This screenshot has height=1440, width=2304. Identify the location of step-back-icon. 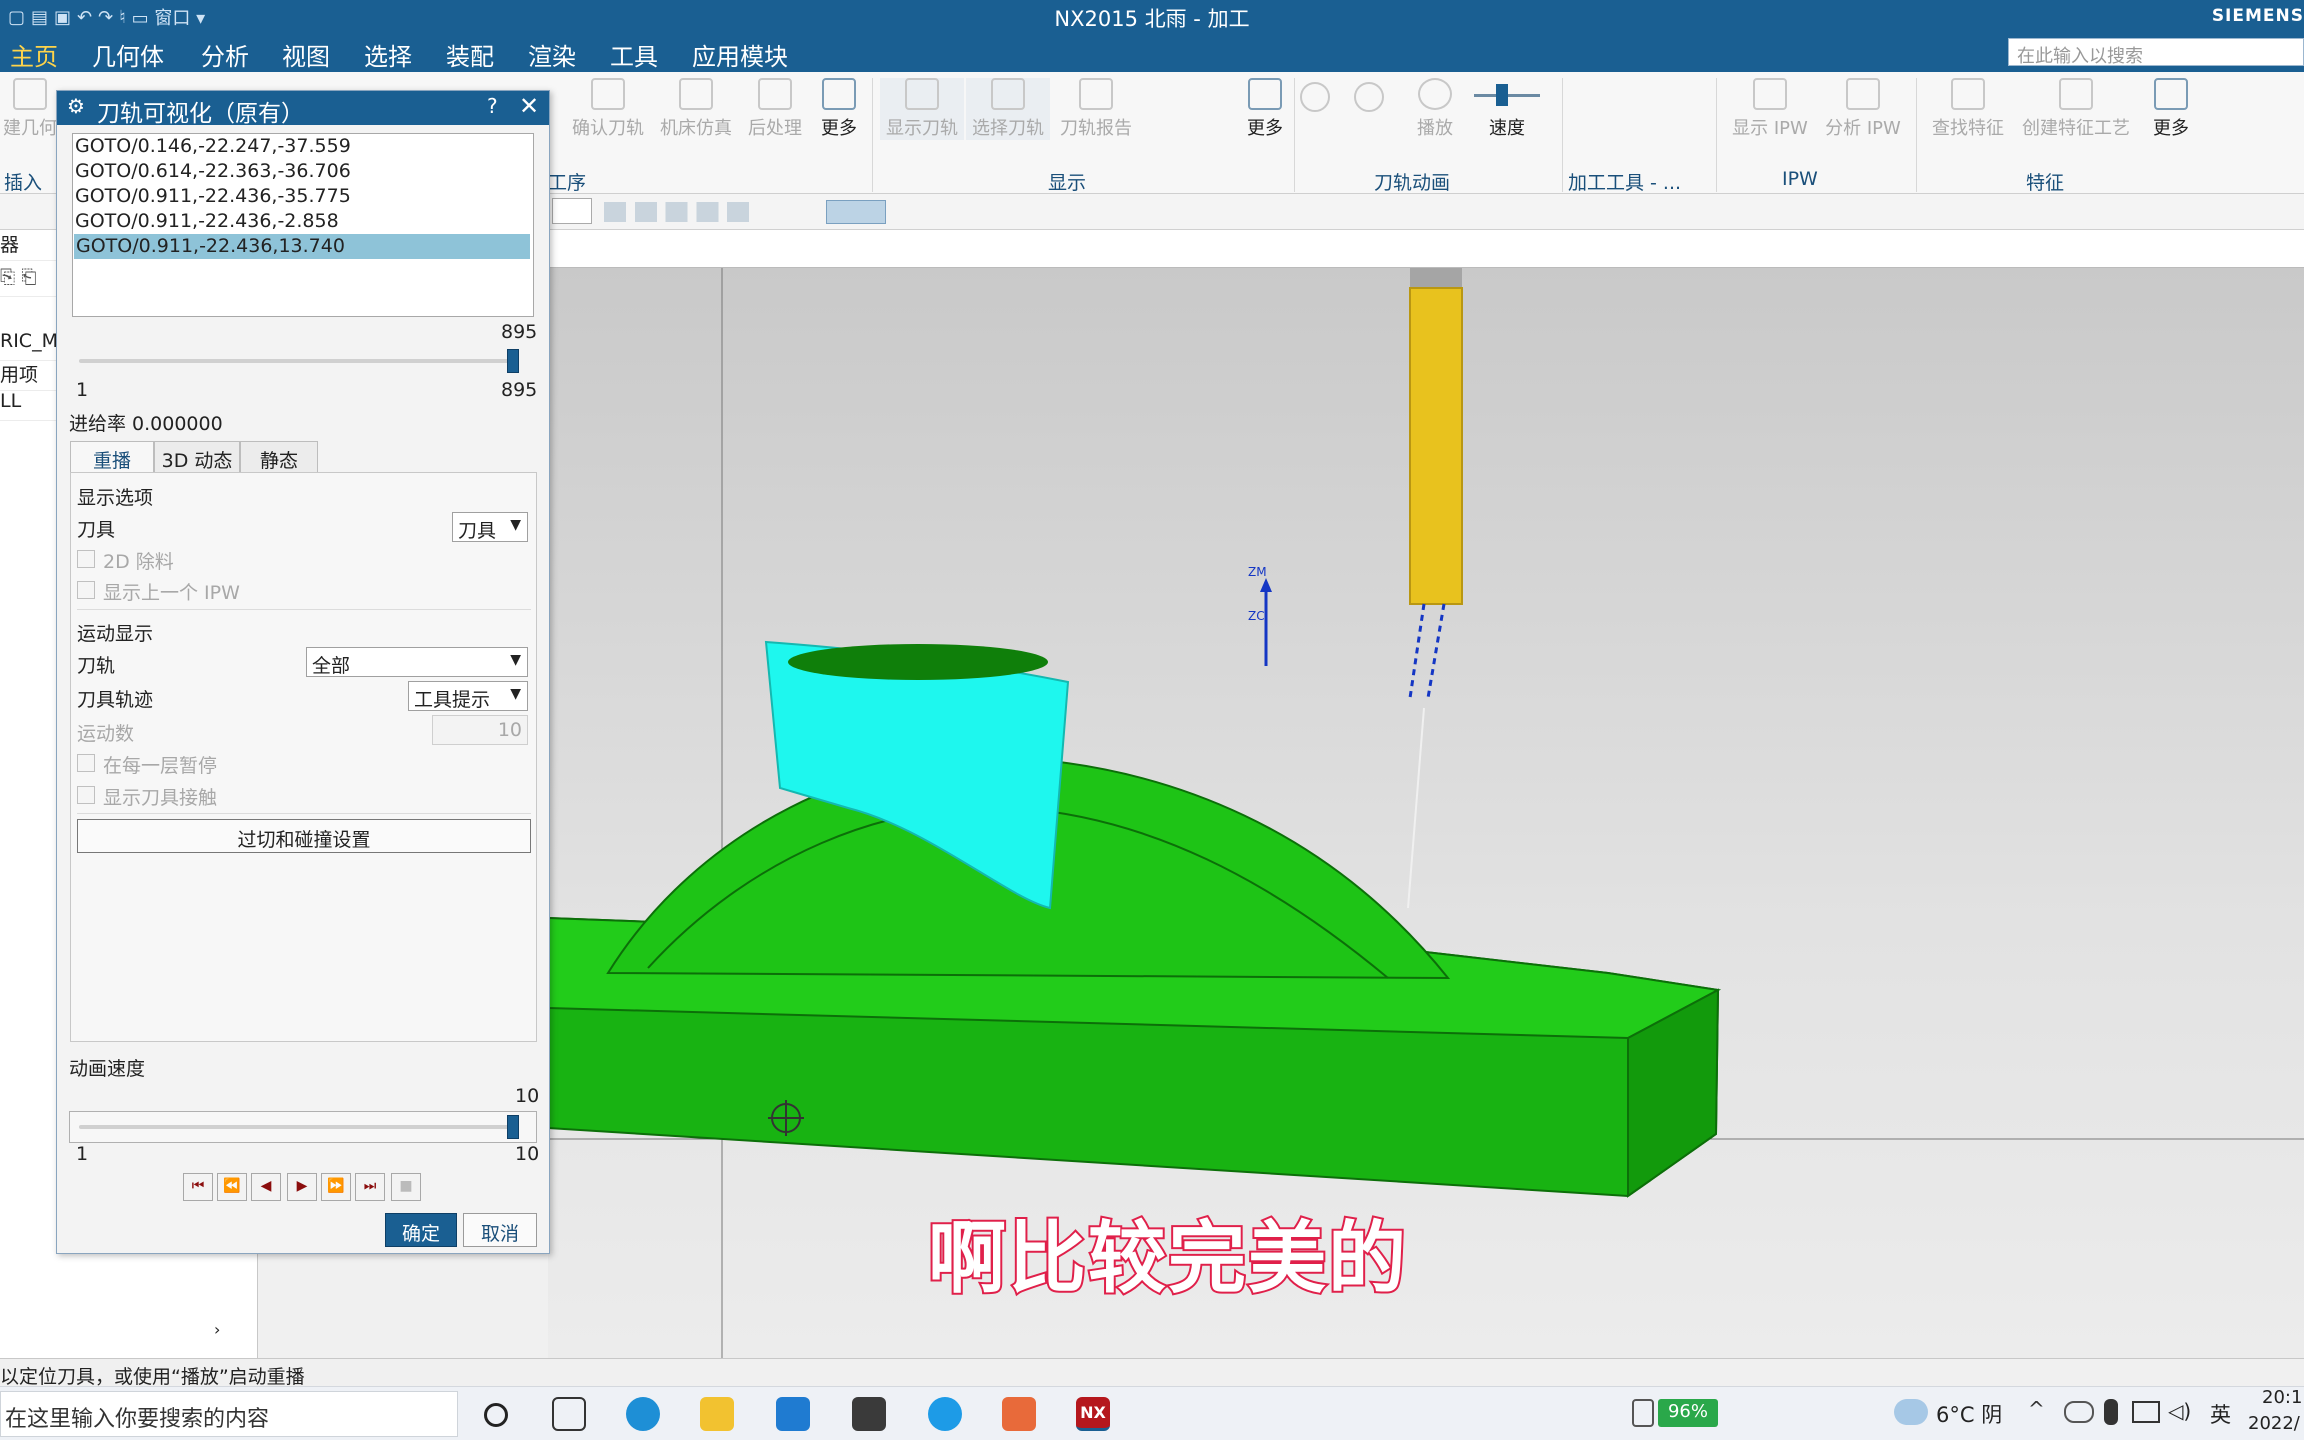
(1315, 97).